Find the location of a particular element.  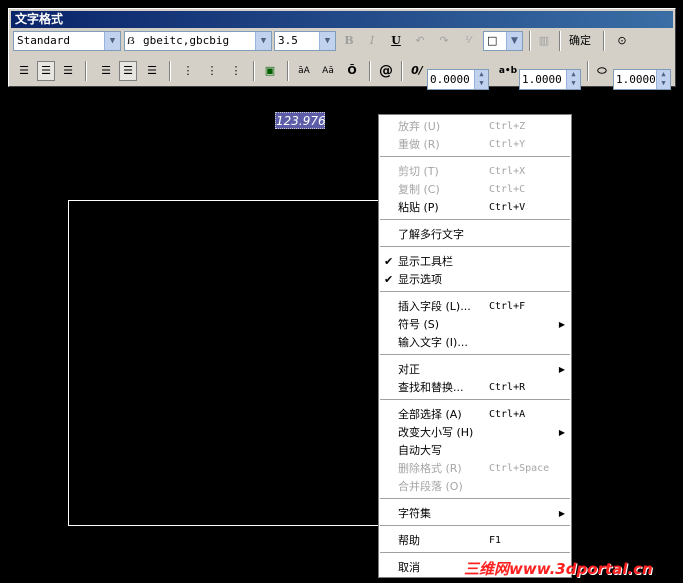

ok-button: 确定 is located at coordinates (580, 41).